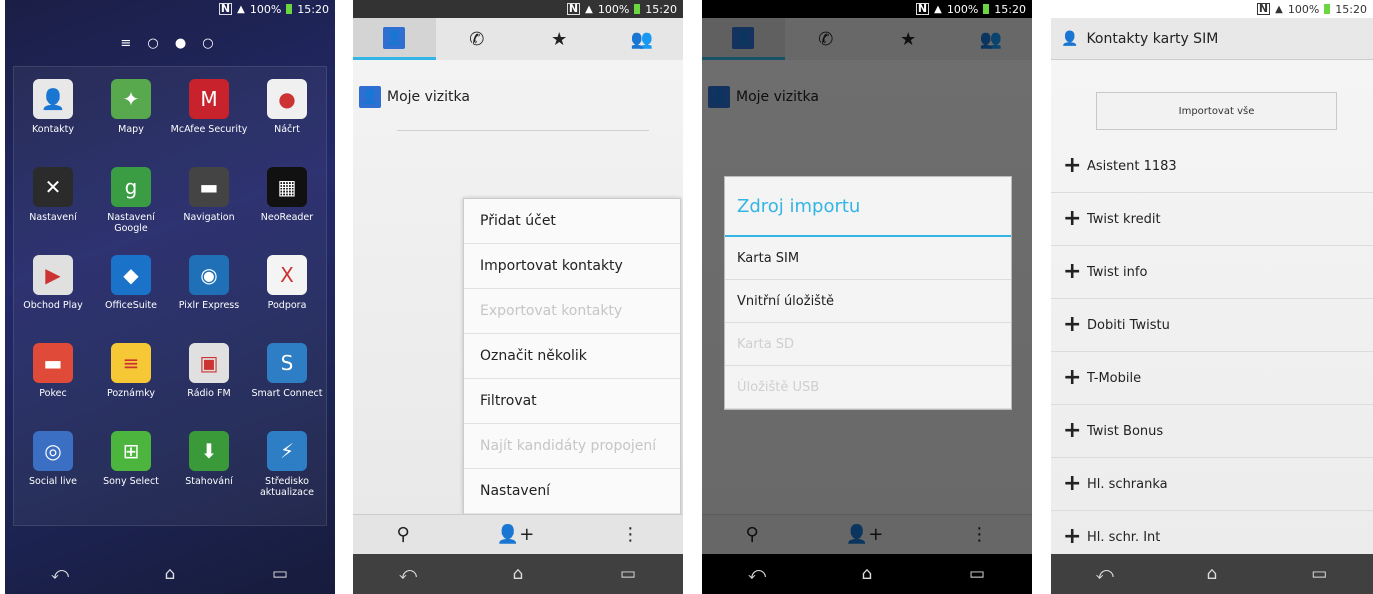 The image size is (1373, 594). I want to click on app-maps: ✦ Mapy, so click(131, 123).